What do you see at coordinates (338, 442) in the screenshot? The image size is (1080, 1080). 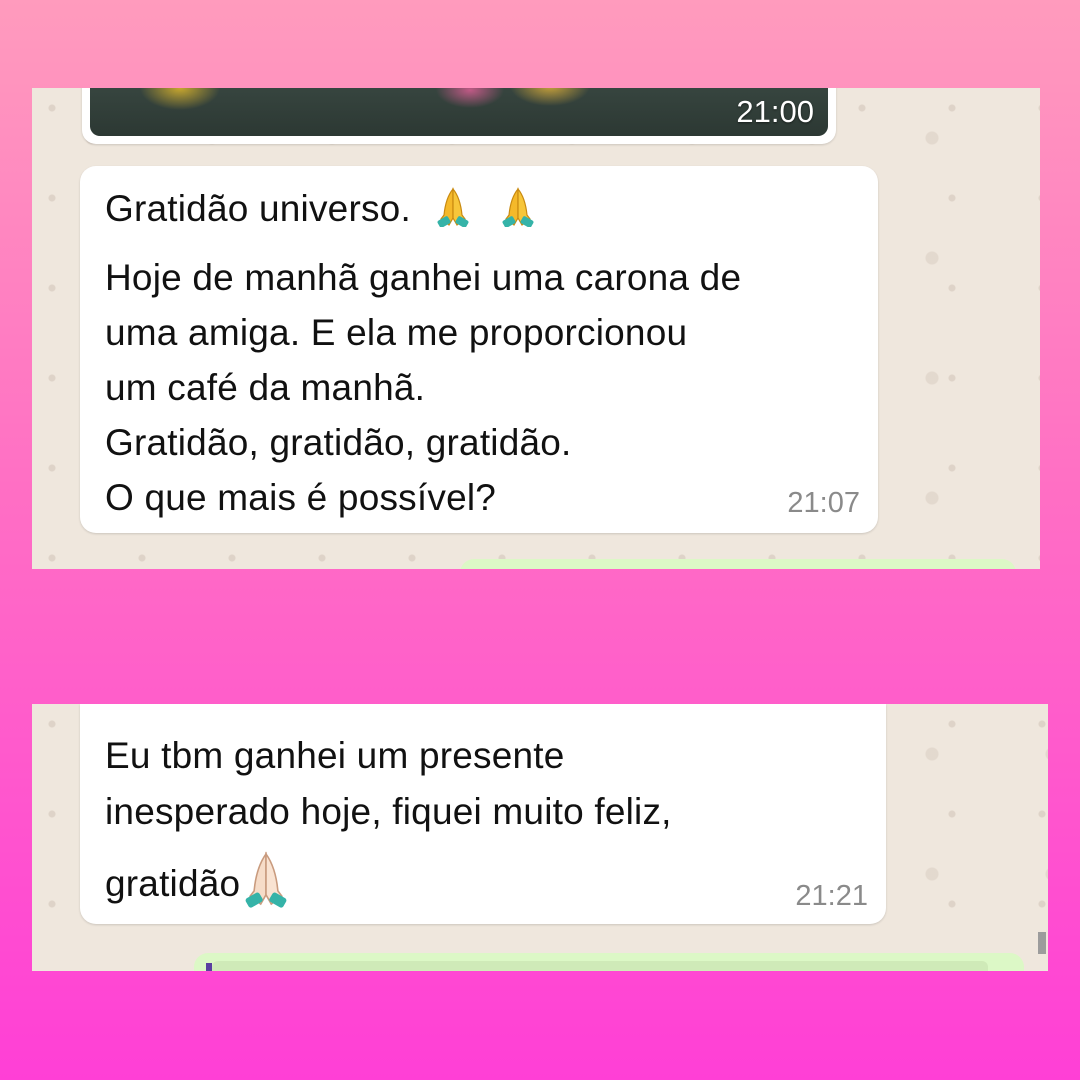 I see `message-line-5: Gratidão, gratidão, gratidão.` at bounding box center [338, 442].